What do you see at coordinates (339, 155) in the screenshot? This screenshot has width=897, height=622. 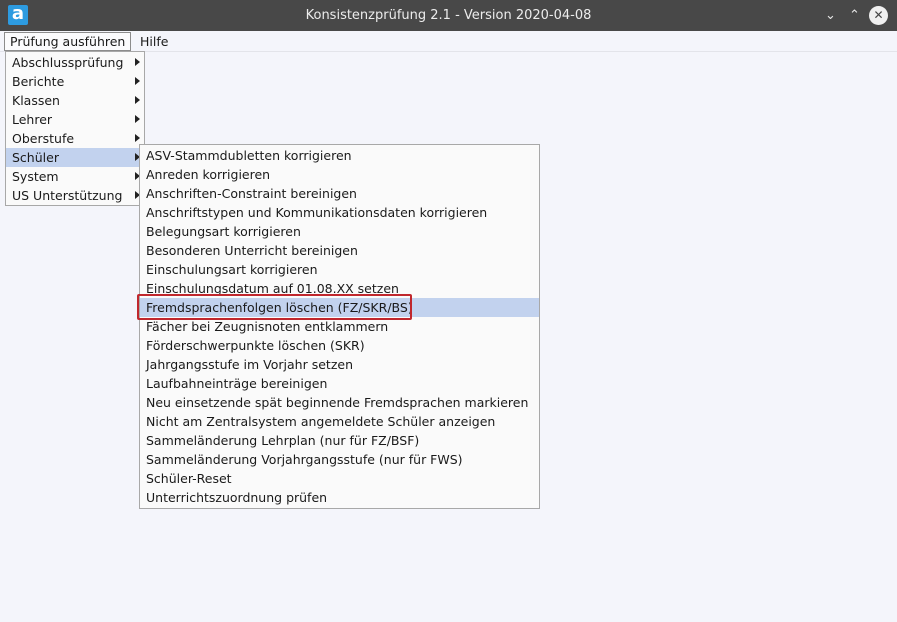 I see `submenu-item-asv-stammdubletten: ASV-Stammdubletten korrigieren` at bounding box center [339, 155].